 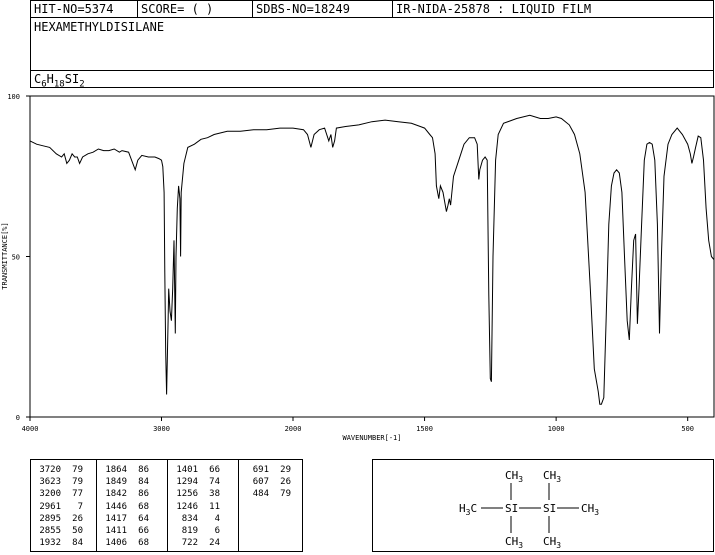 I want to click on structural-formula: CH3 CH3 H3C SI SI CH3 CH3 CH3, so click(x=529, y=509).